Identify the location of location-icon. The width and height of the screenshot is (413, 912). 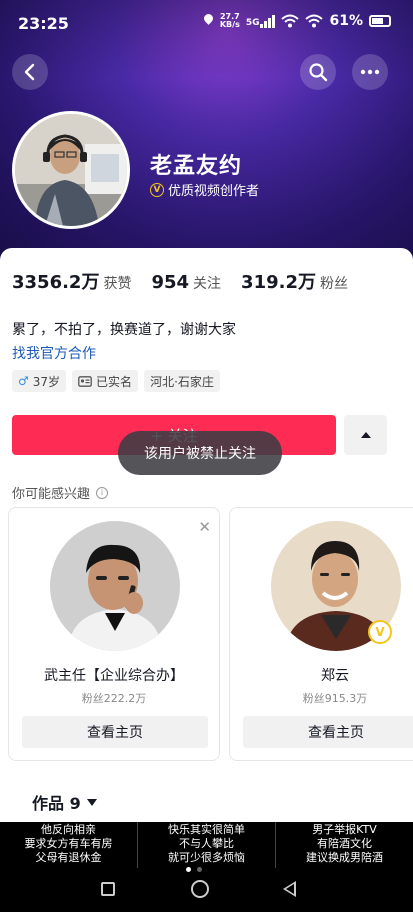
(208, 21).